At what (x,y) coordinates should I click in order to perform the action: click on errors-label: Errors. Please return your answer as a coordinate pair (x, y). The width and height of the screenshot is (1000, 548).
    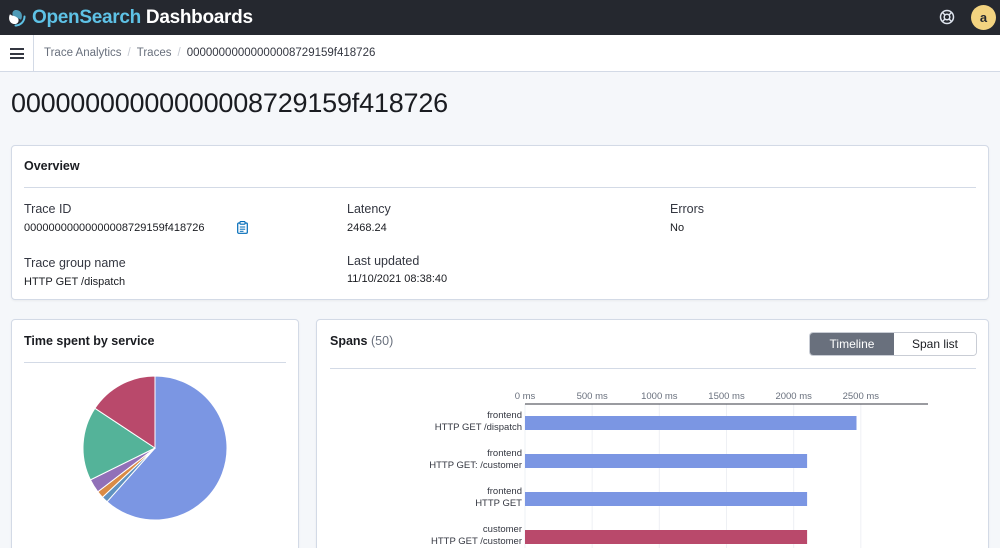
    Looking at the image, I should click on (687, 209).